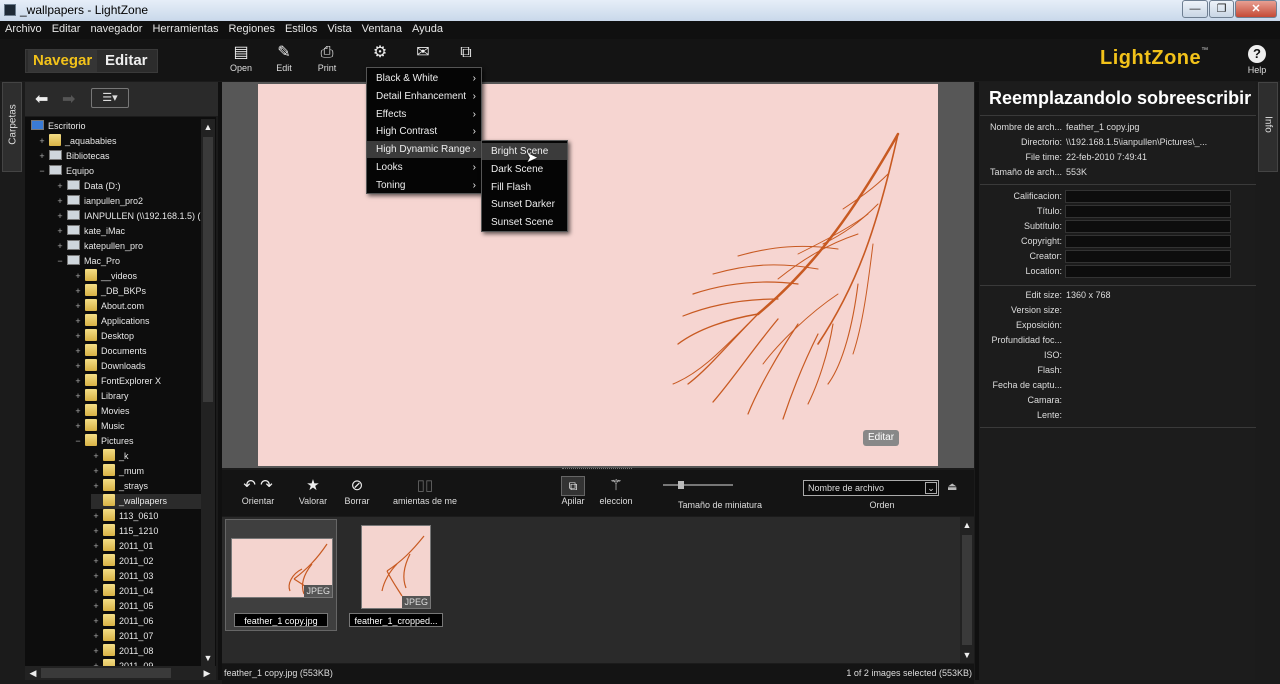 The image size is (1280, 684). I want to click on edit-mode-button: Editar, so click(126, 61).